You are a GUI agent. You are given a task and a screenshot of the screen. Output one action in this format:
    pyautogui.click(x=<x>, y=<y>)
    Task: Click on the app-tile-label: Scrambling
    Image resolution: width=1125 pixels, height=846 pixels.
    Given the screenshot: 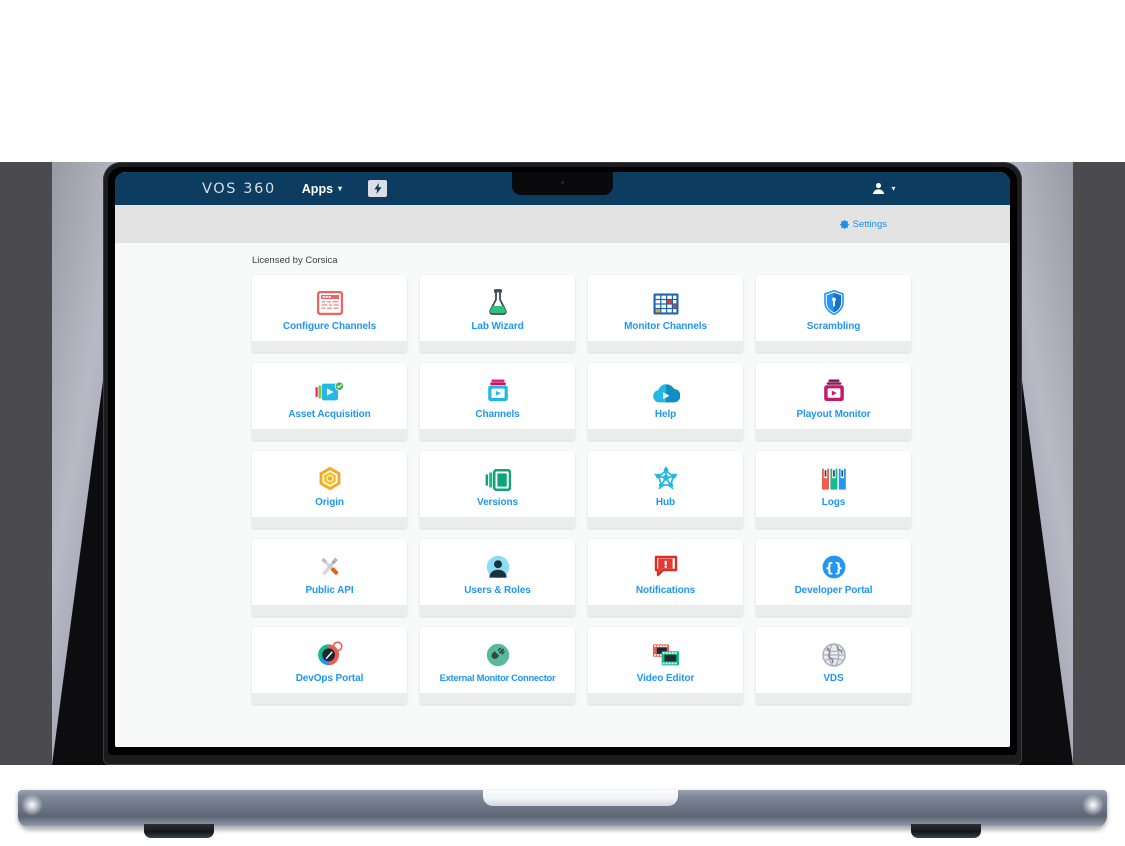 What is the action you would take?
    pyautogui.click(x=833, y=326)
    